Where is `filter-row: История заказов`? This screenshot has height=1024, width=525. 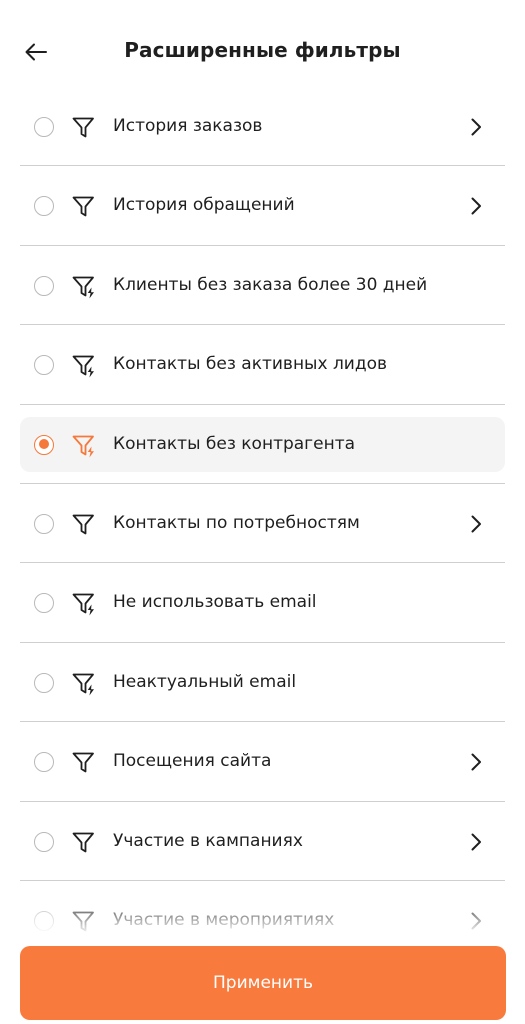
filter-row: История заказов is located at coordinates (262, 127).